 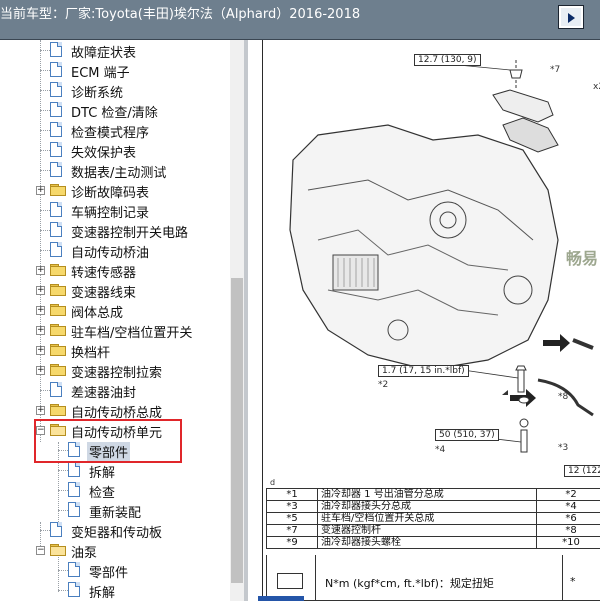 What do you see at coordinates (237, 430) in the screenshot?
I see `scrollbar-thumb` at bounding box center [237, 430].